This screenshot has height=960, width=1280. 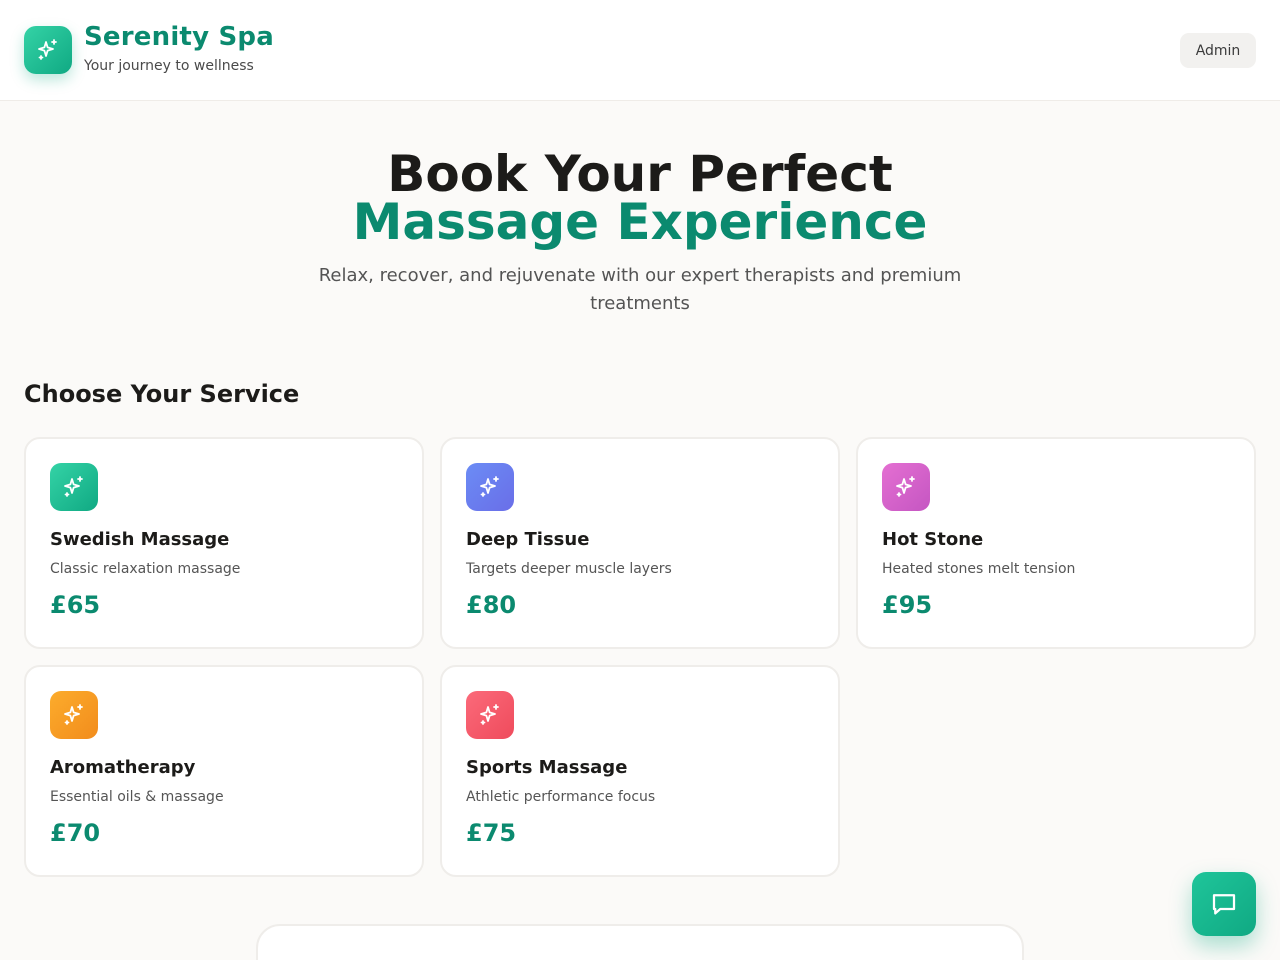 I want to click on service-title: Hot Stone, so click(x=933, y=539).